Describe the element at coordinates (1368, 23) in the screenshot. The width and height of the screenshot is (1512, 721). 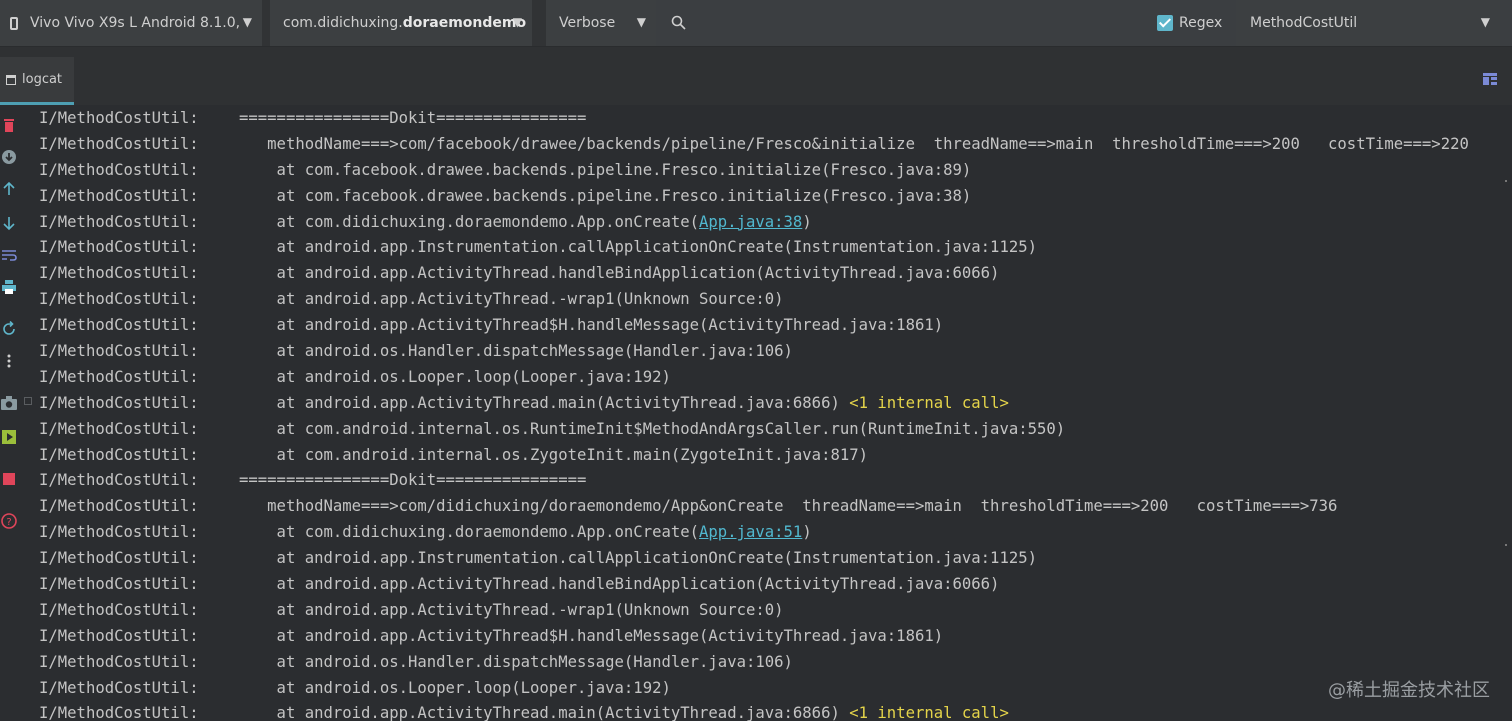
I see `filter-selector: MethodCostUtil ▼` at that location.